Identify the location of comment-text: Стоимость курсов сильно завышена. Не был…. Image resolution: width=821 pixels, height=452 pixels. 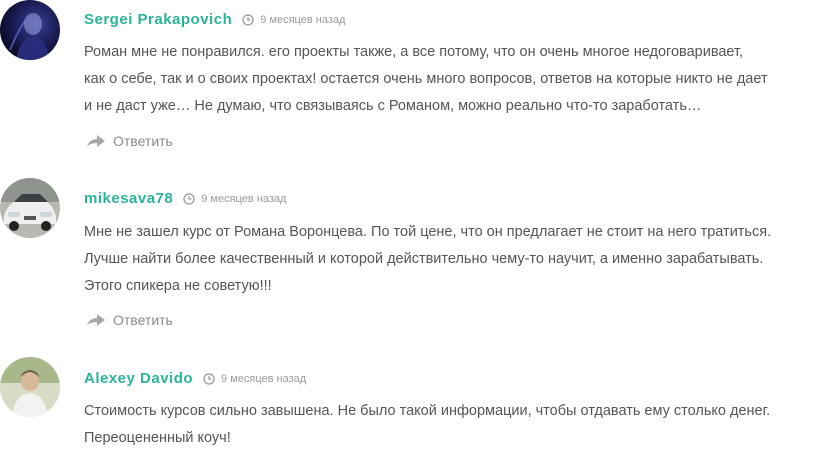
(452, 425).